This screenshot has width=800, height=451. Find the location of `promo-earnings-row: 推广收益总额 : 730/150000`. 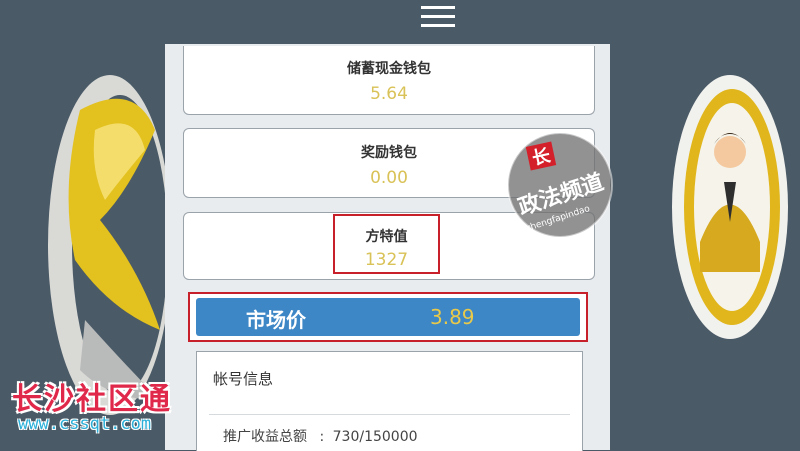

promo-earnings-row: 推广收益总额 : 730/150000 is located at coordinates (320, 436).